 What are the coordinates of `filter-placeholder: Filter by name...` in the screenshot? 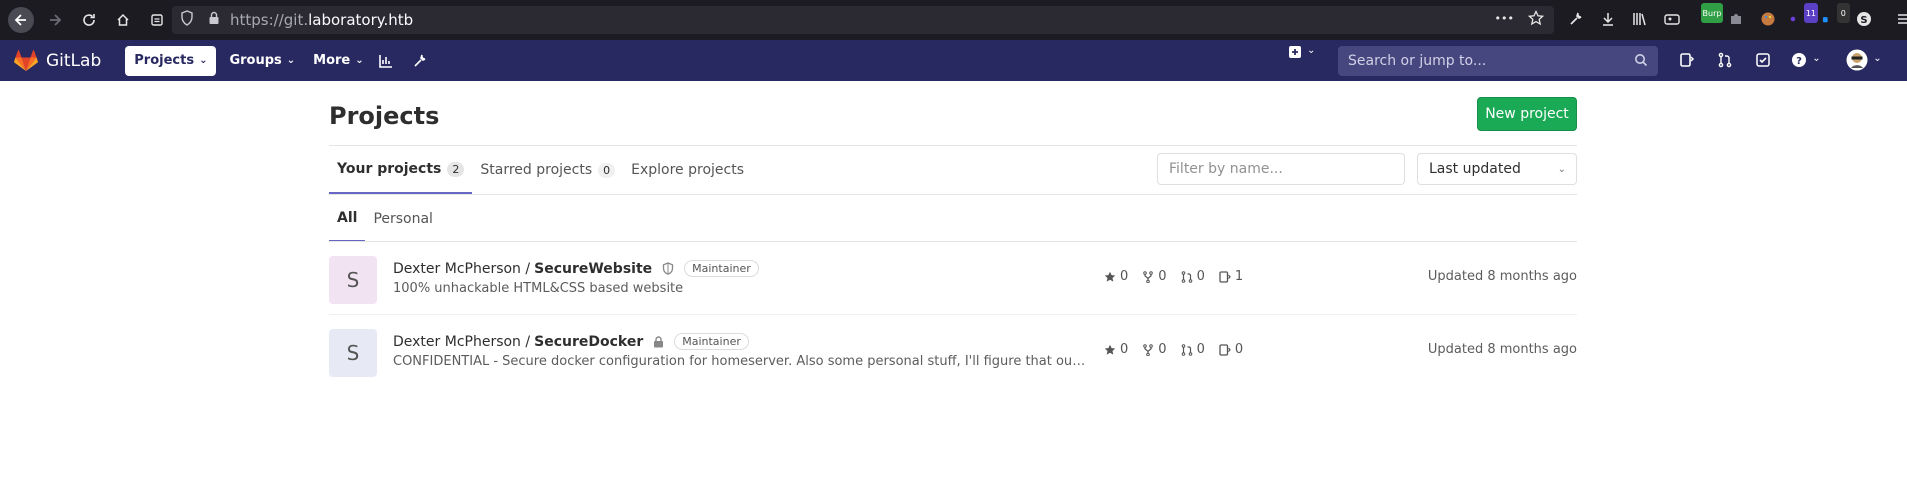 It's located at (1226, 169).